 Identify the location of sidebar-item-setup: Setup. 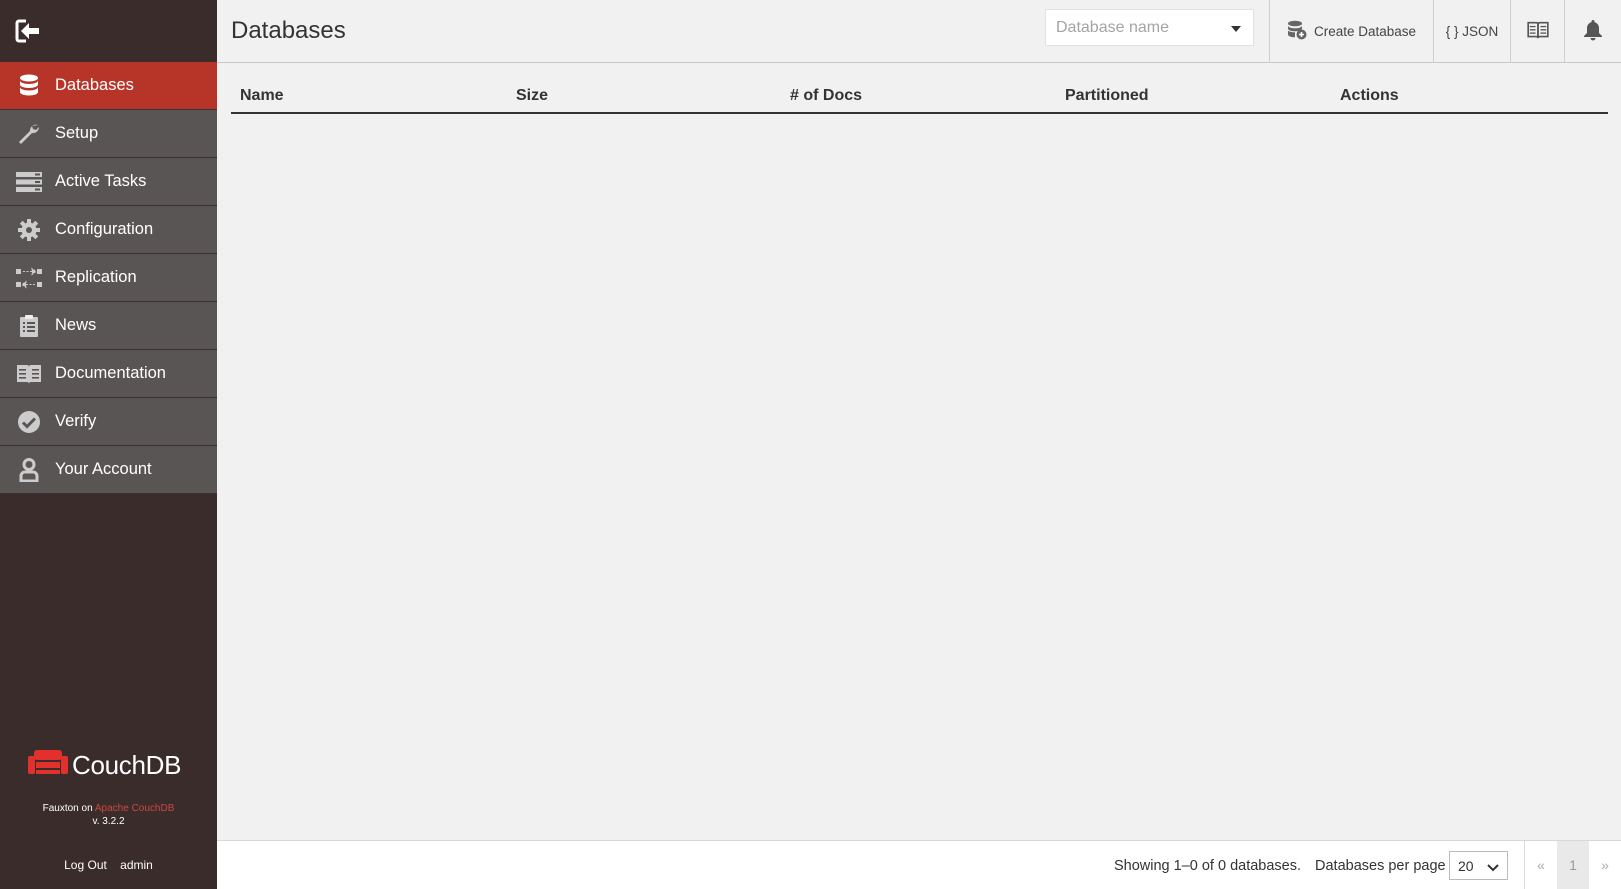
(108, 134).